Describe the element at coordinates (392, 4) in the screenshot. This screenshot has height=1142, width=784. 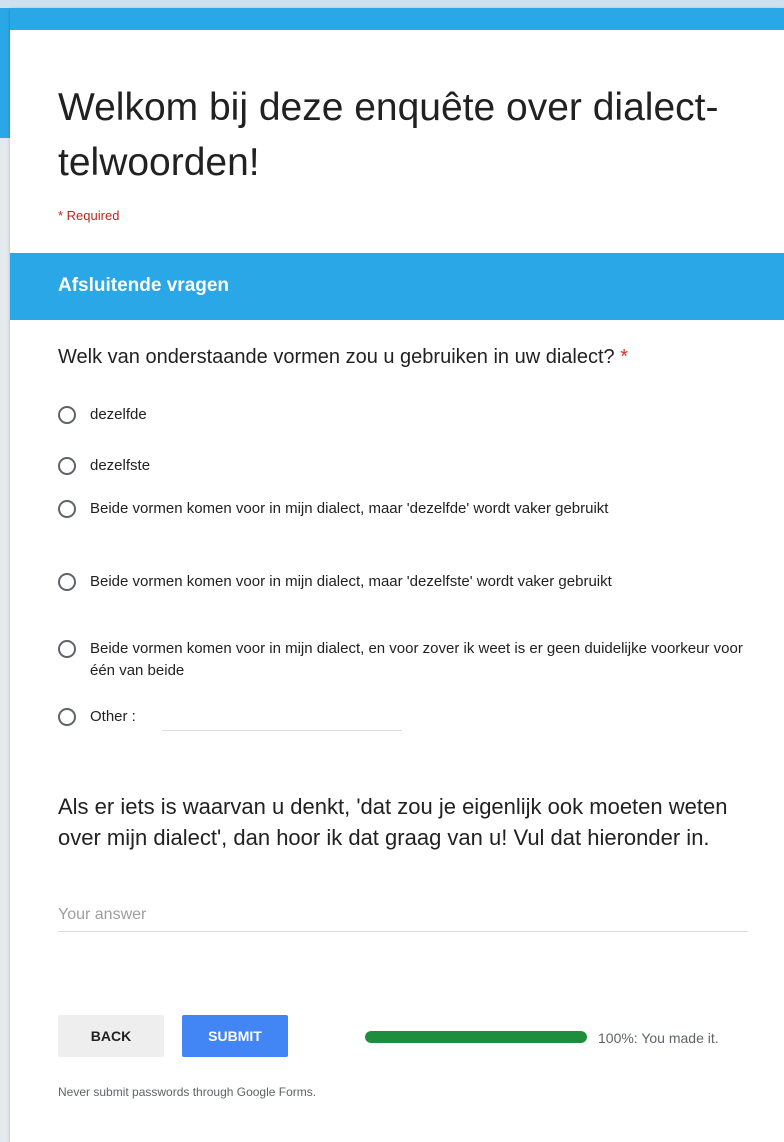
I see `top-bar` at that location.